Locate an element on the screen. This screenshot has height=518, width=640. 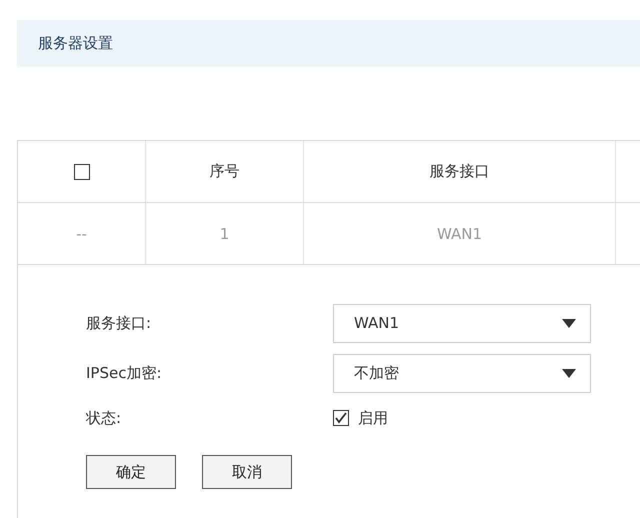
page-title: 服务器设置 is located at coordinates (75, 43).